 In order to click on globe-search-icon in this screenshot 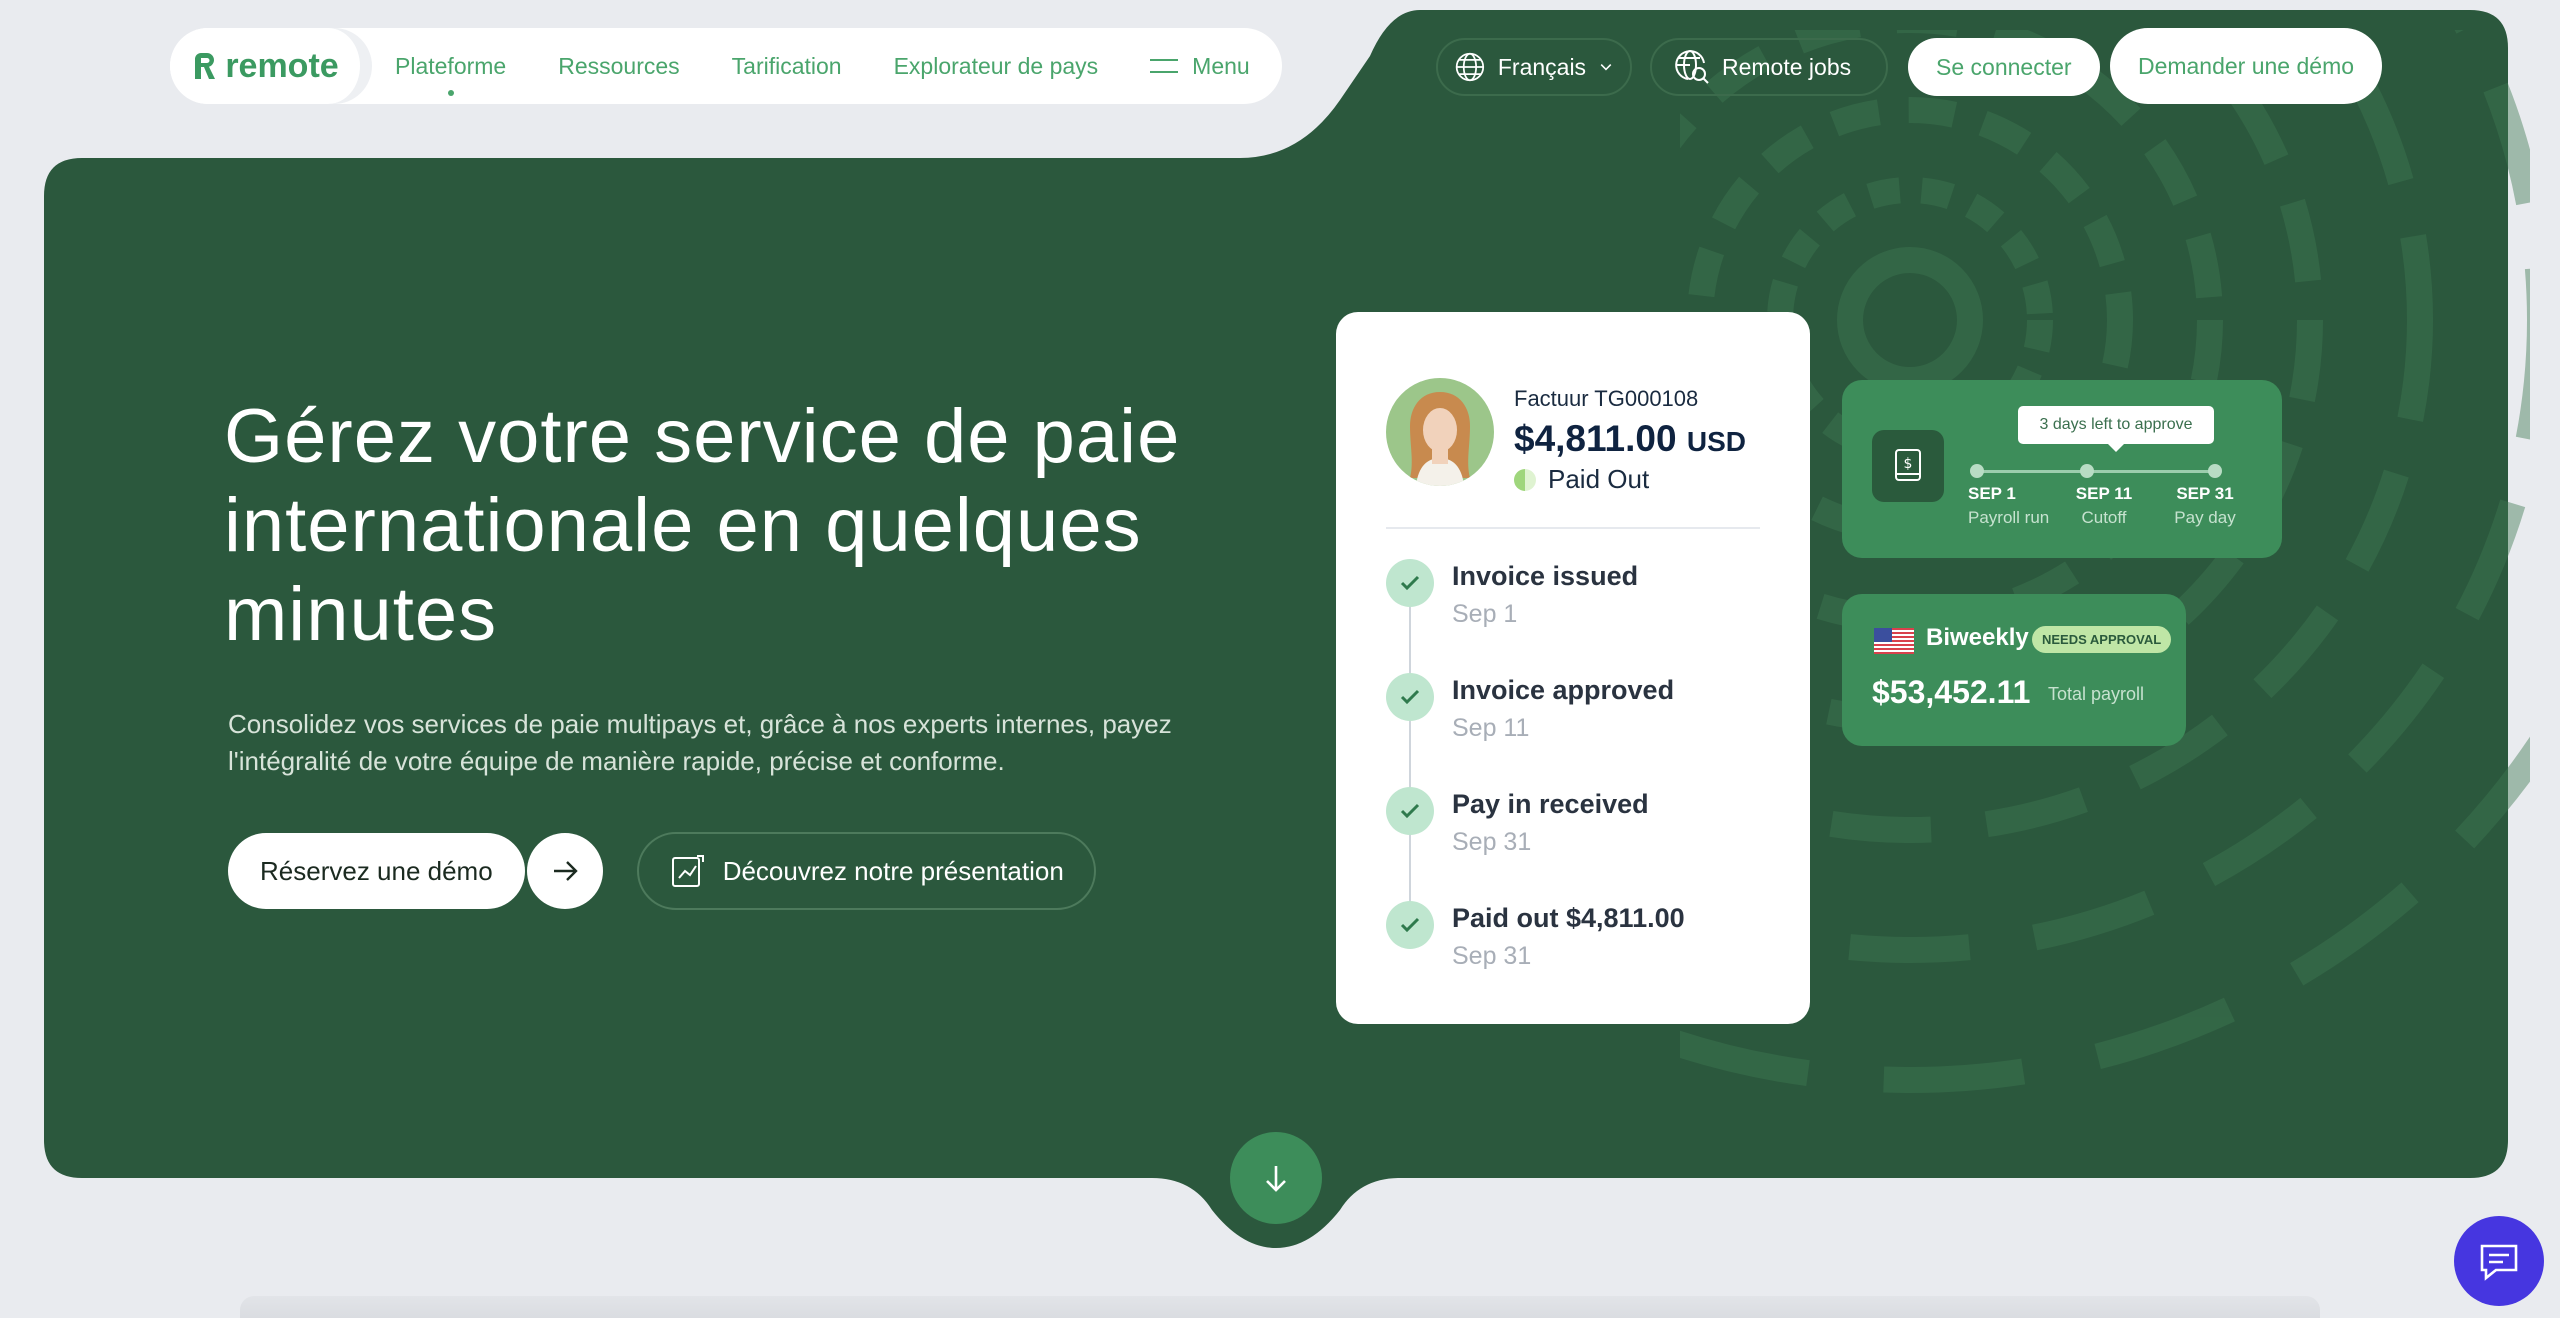, I will do `click(1692, 67)`.